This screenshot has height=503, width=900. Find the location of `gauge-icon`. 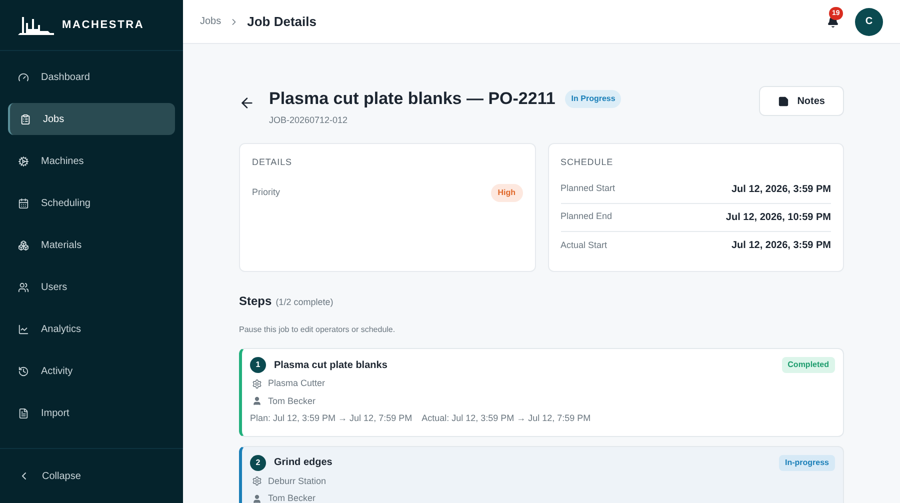

gauge-icon is located at coordinates (23, 77).